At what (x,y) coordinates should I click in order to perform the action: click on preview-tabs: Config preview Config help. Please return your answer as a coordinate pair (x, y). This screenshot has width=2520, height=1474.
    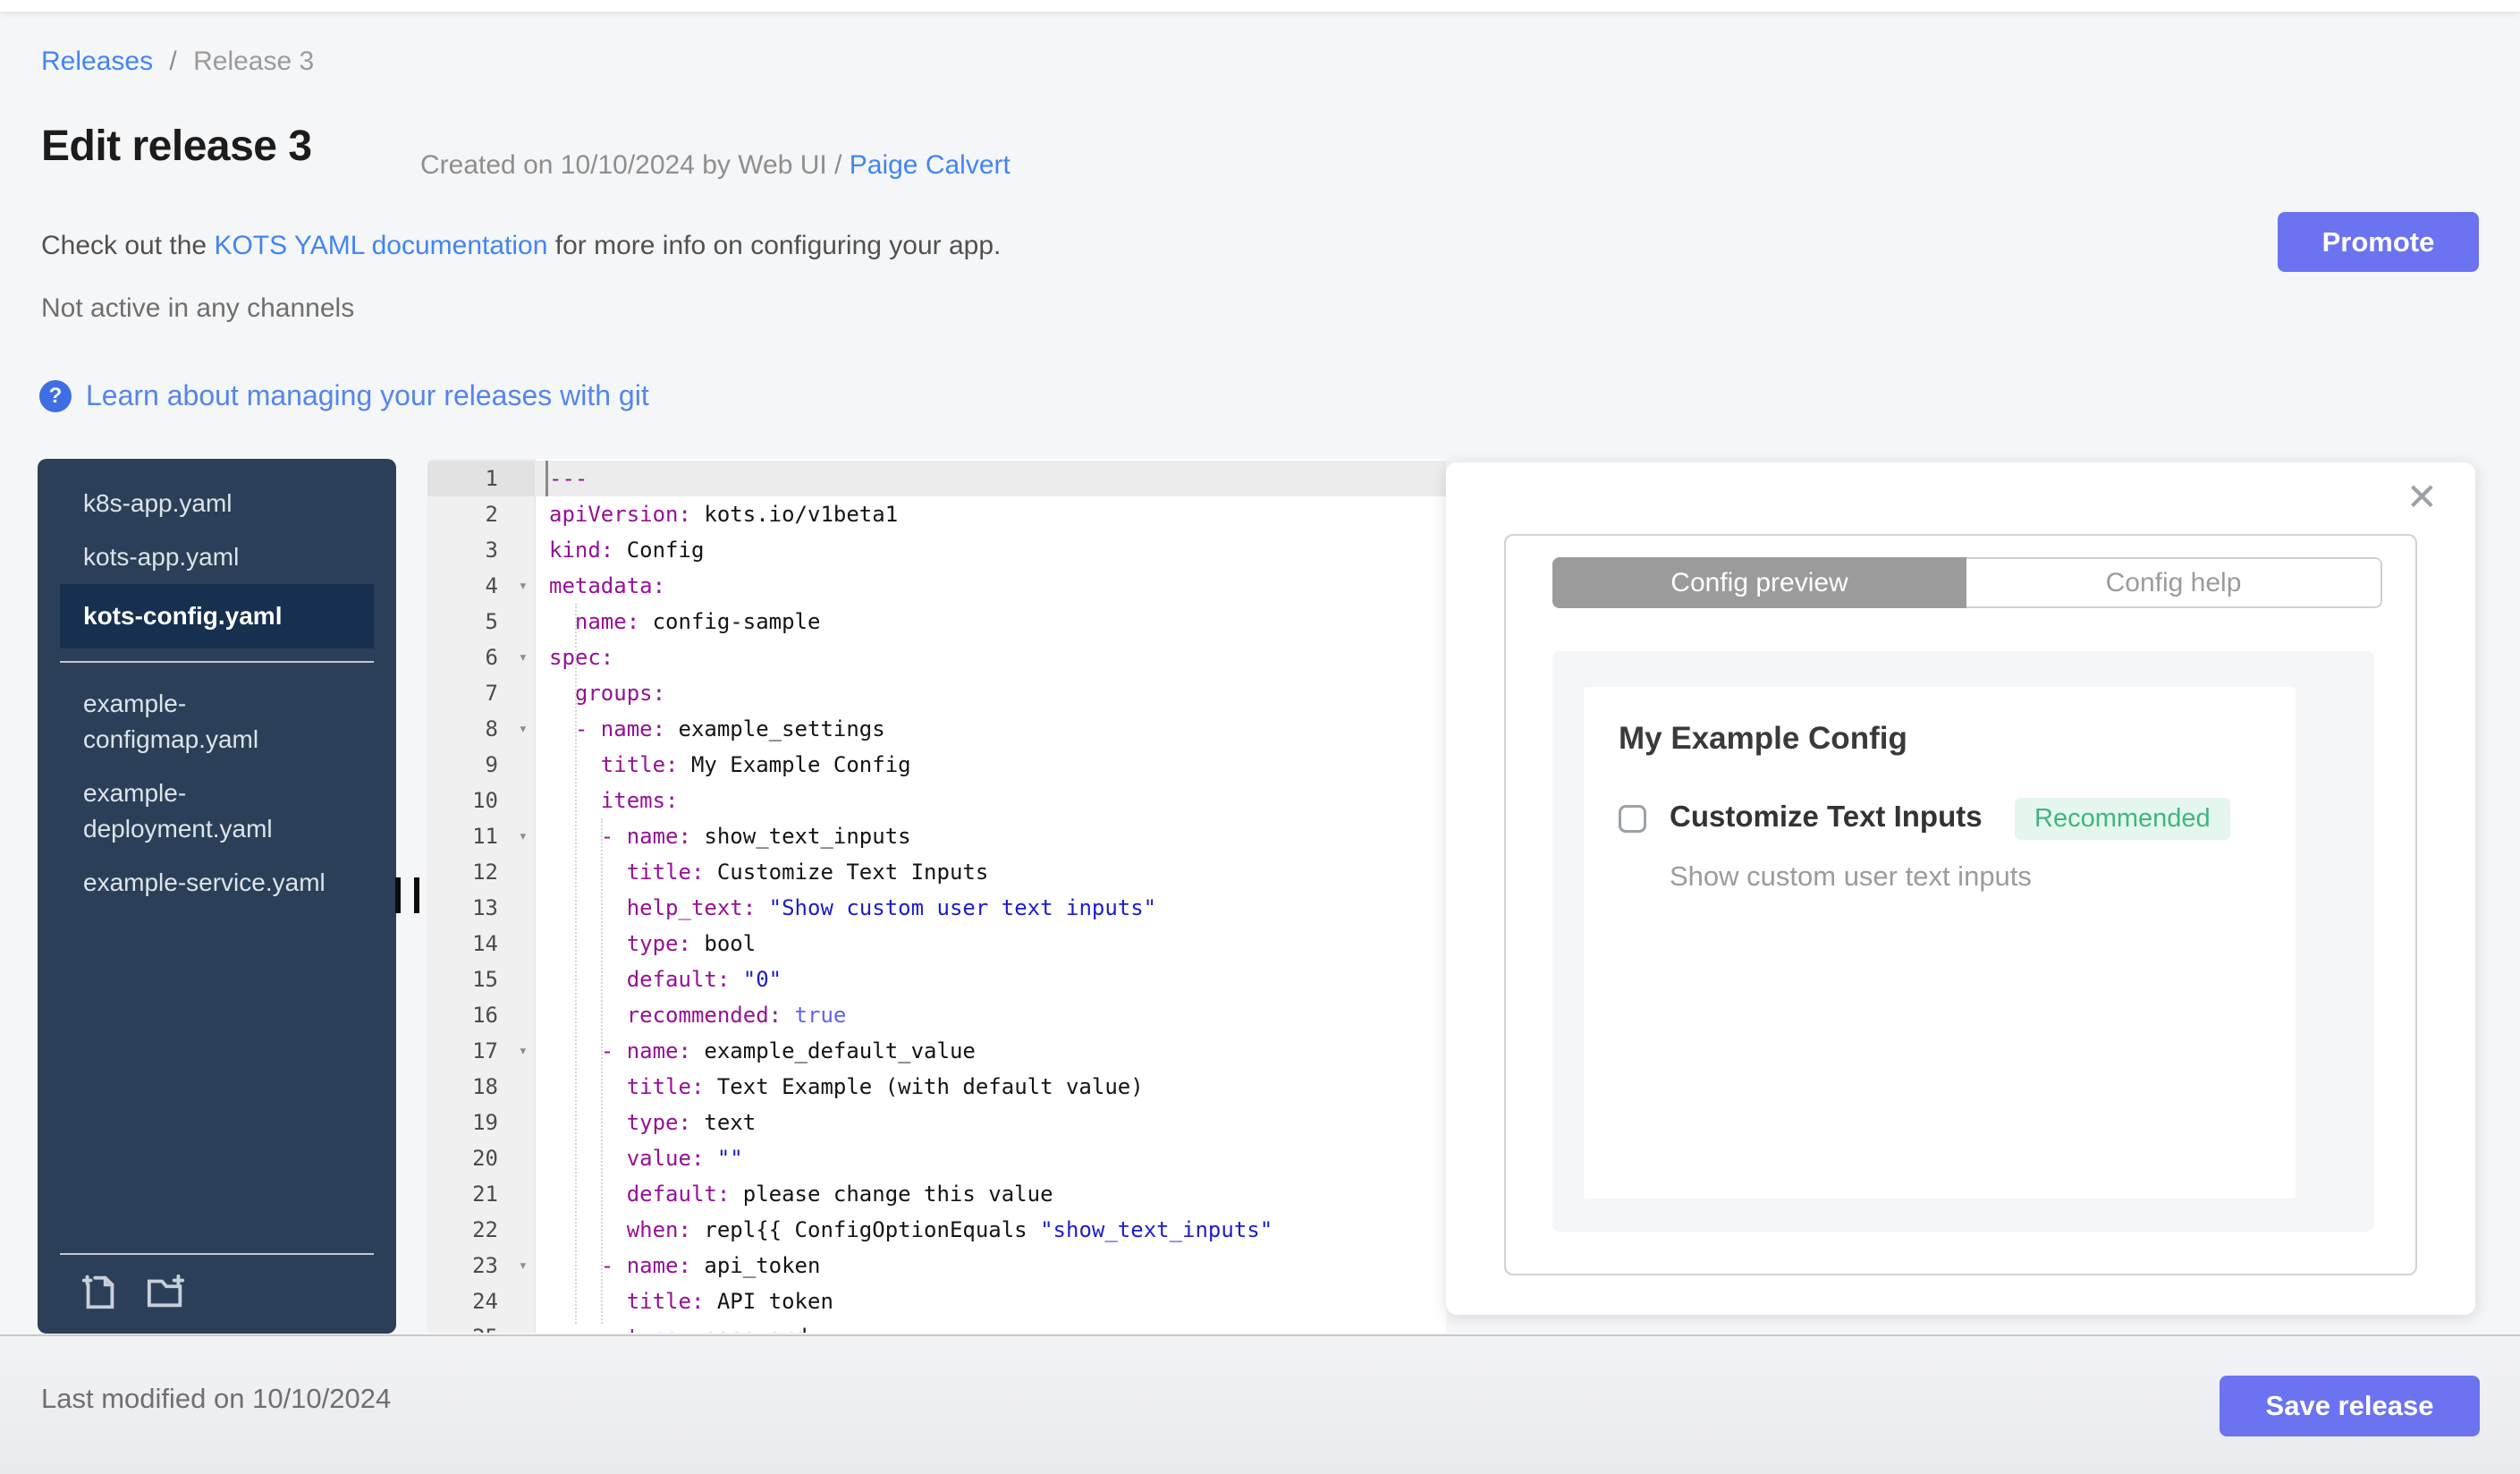
    Looking at the image, I should click on (1967, 582).